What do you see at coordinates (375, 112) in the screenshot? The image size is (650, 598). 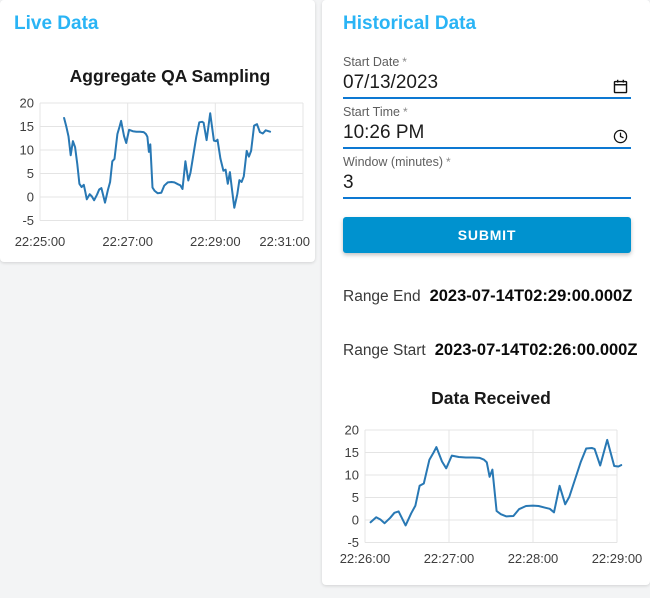 I see `start-time-label: Start Time *` at bounding box center [375, 112].